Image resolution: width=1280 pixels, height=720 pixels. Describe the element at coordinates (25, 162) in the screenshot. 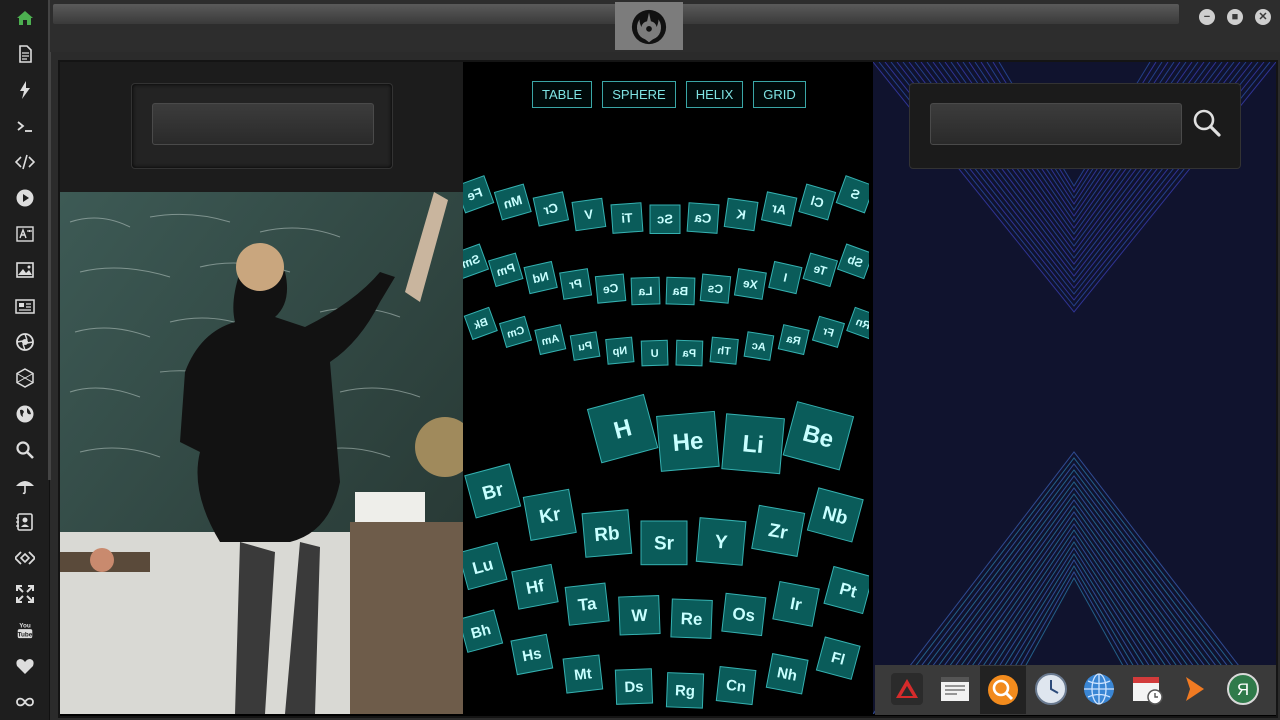

I see `code-icon` at that location.